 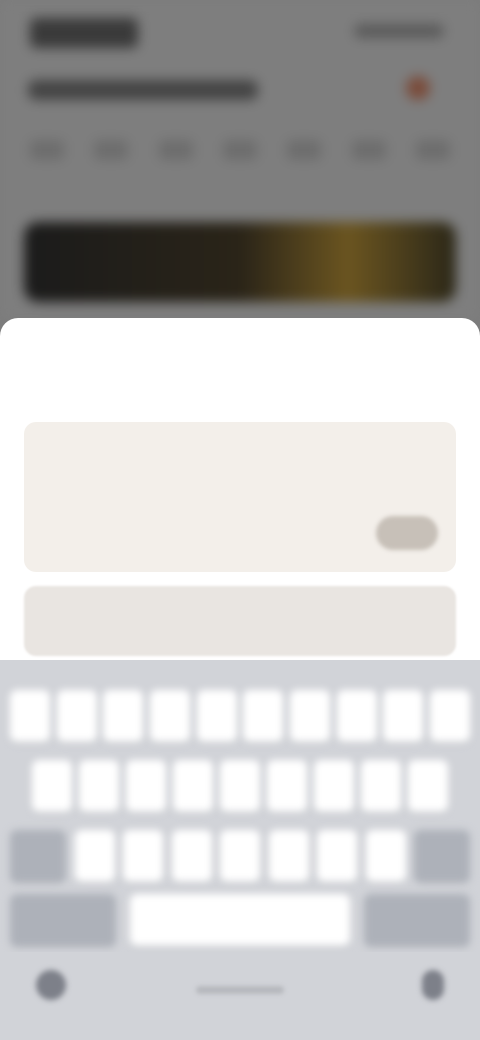 I want to click on background-tab-row, so click(x=240, y=160).